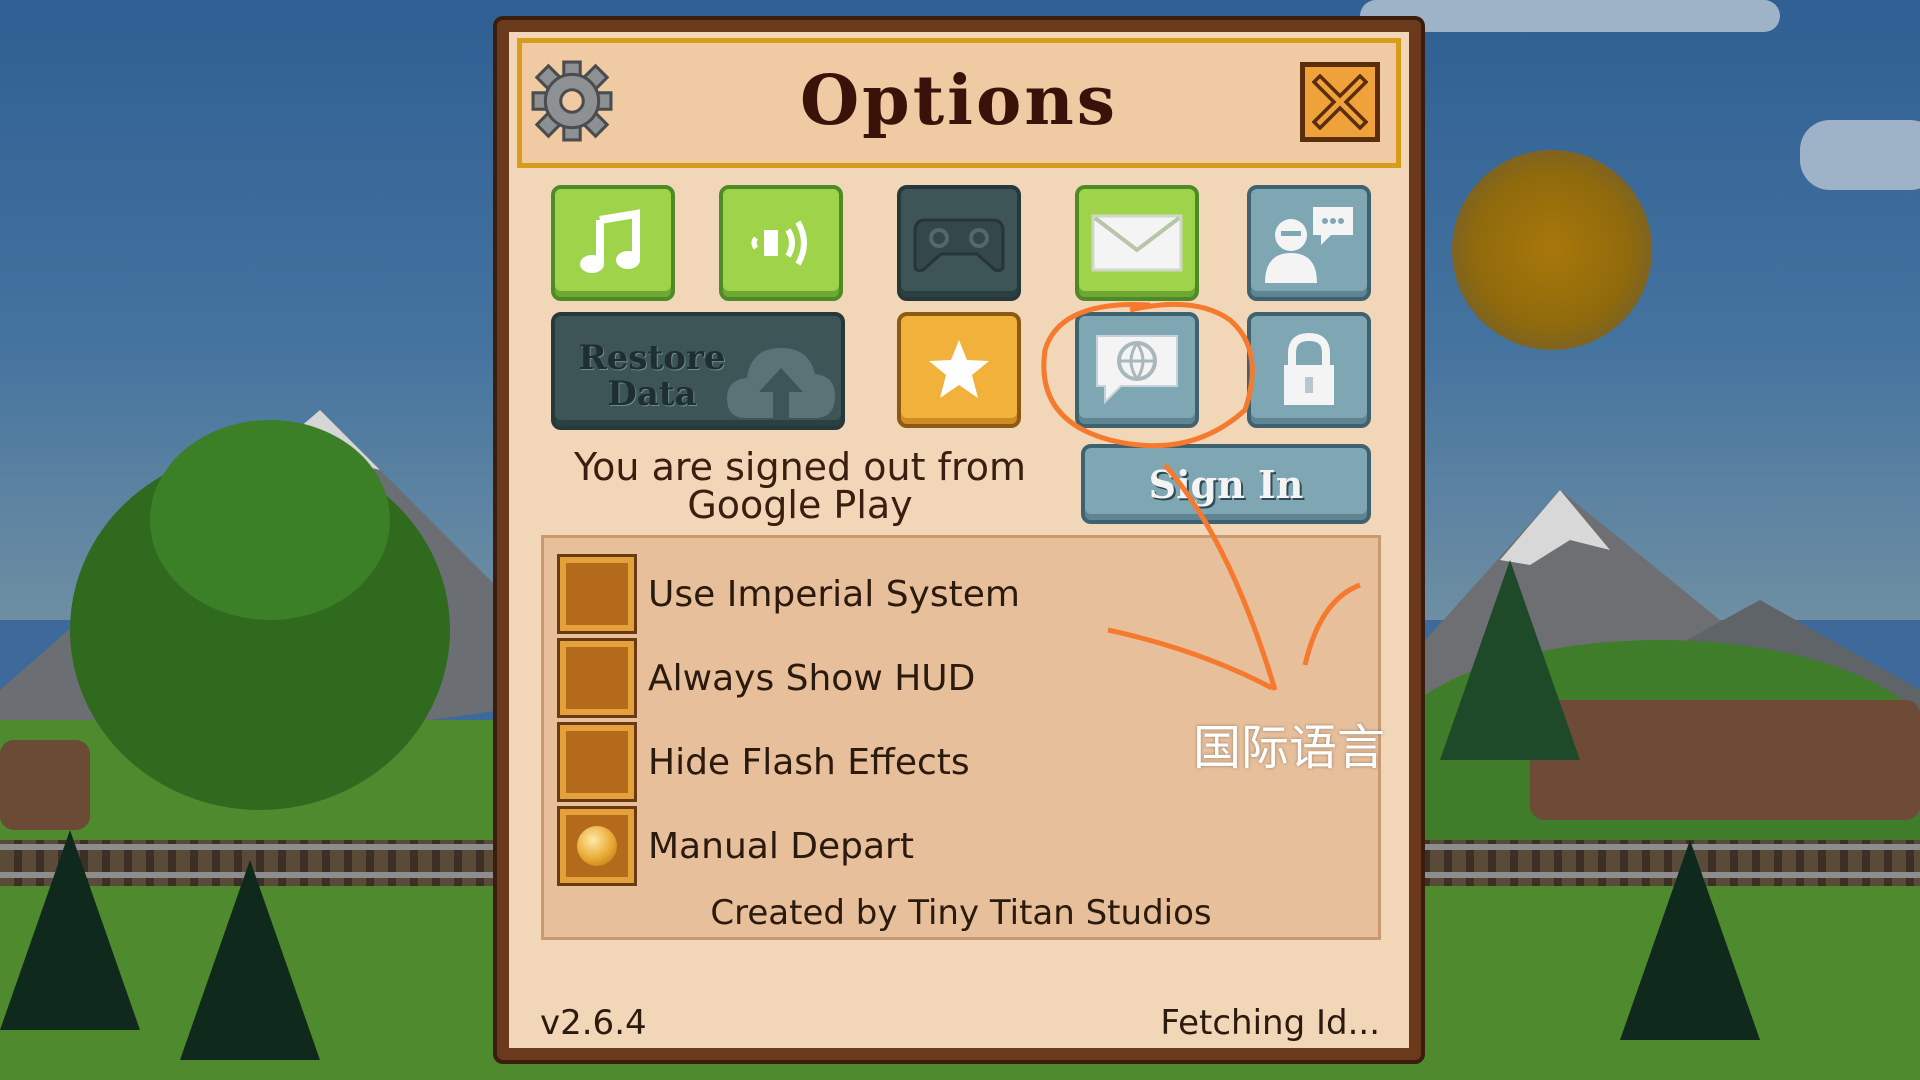 The image size is (1920, 1080). I want to click on contact-mail-button, so click(1137, 243).